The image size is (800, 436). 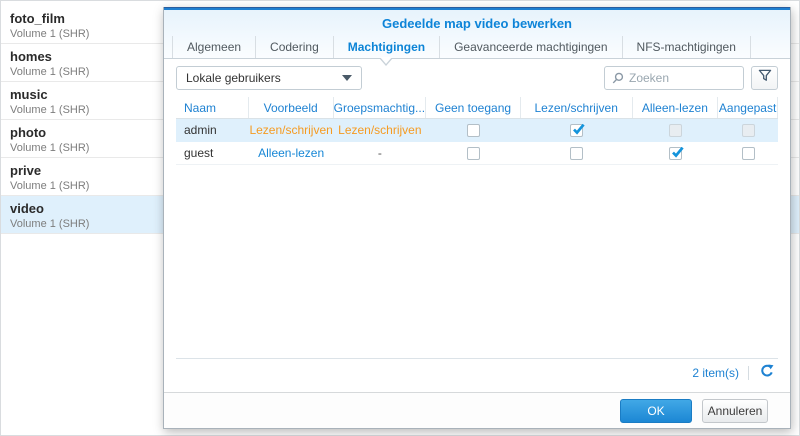 What do you see at coordinates (748, 107) in the screenshot?
I see `column-header-aangepast: Aangepast` at bounding box center [748, 107].